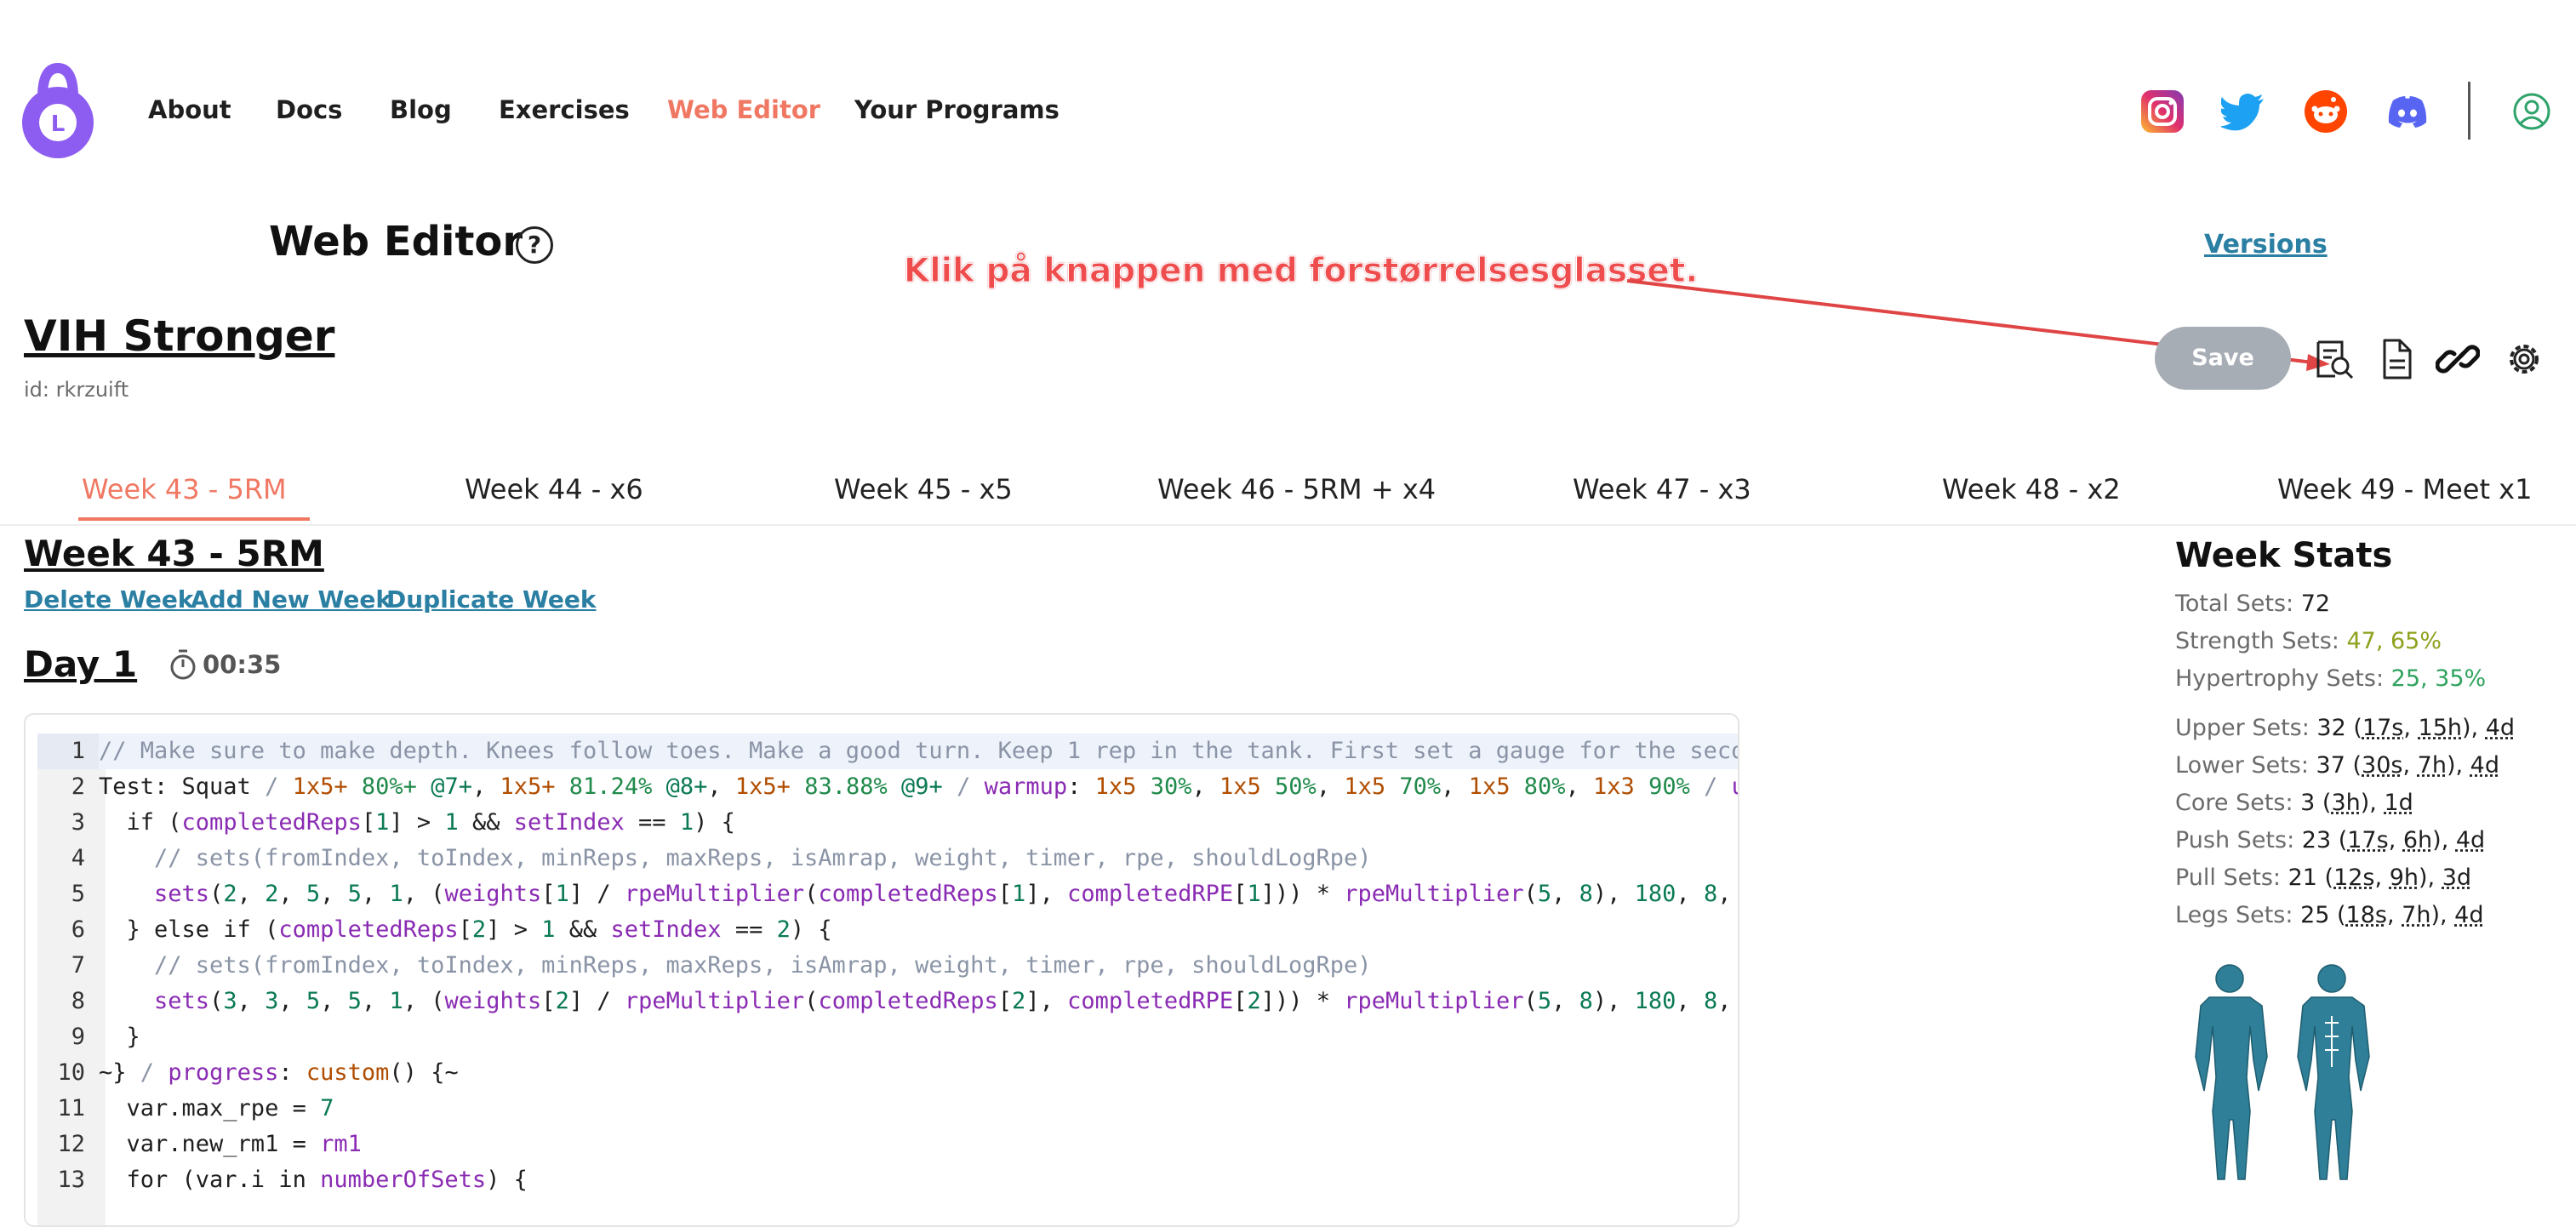  What do you see at coordinates (2333, 359) in the screenshot?
I see `preview-magnifier-icon` at bounding box center [2333, 359].